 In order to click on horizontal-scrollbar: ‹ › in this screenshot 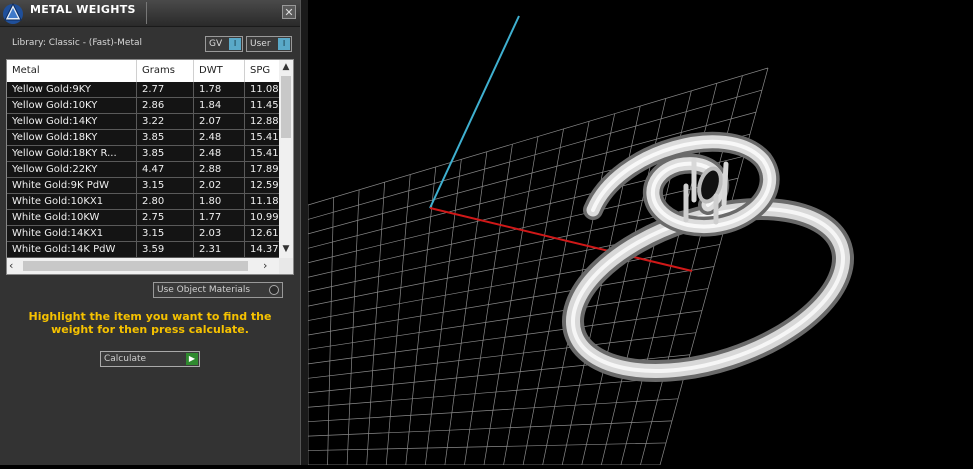, I will do `click(143, 266)`.